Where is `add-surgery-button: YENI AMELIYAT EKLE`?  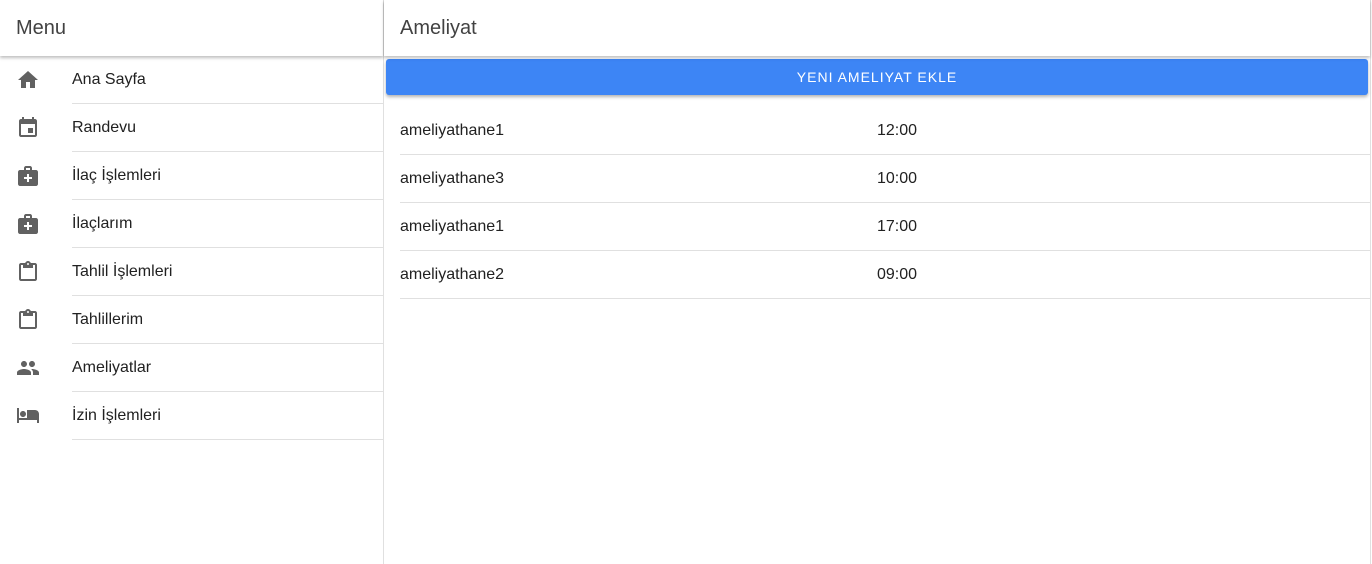 add-surgery-button: YENI AMELIYAT EKLE is located at coordinates (877, 77).